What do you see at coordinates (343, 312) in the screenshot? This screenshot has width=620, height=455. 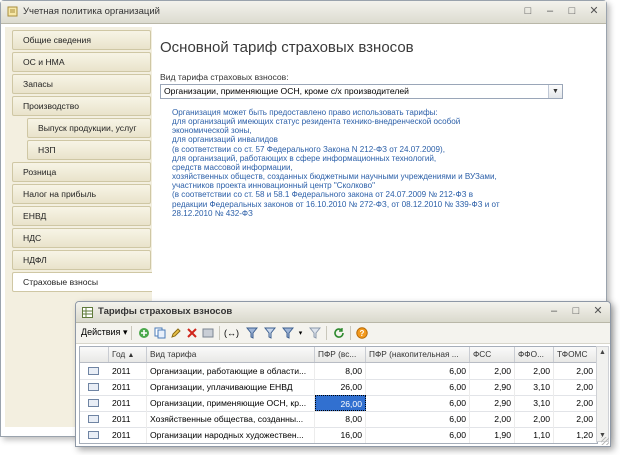 I see `tariffs-titlebar: Тарифы страховых взносов – □ ✕` at bounding box center [343, 312].